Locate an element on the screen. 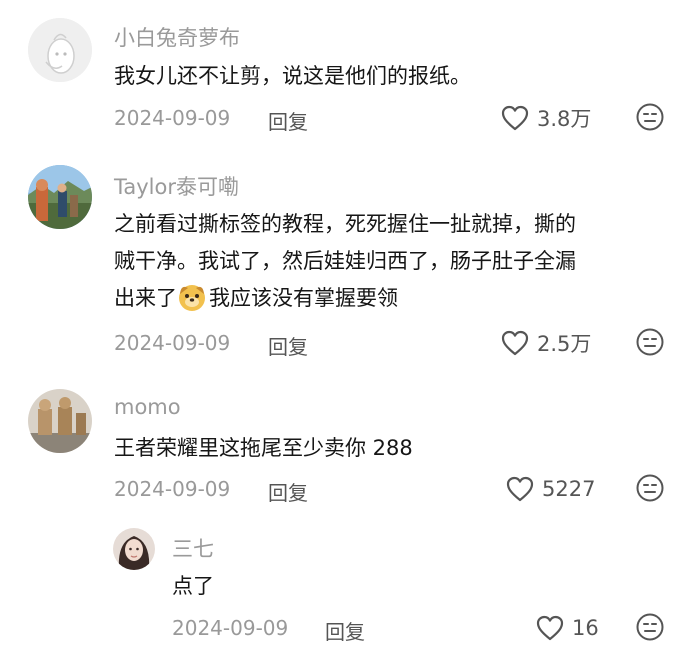 Image resolution: width=690 pixels, height=654 pixels. comment-username: 小白兔奇萝布 is located at coordinates (177, 37).